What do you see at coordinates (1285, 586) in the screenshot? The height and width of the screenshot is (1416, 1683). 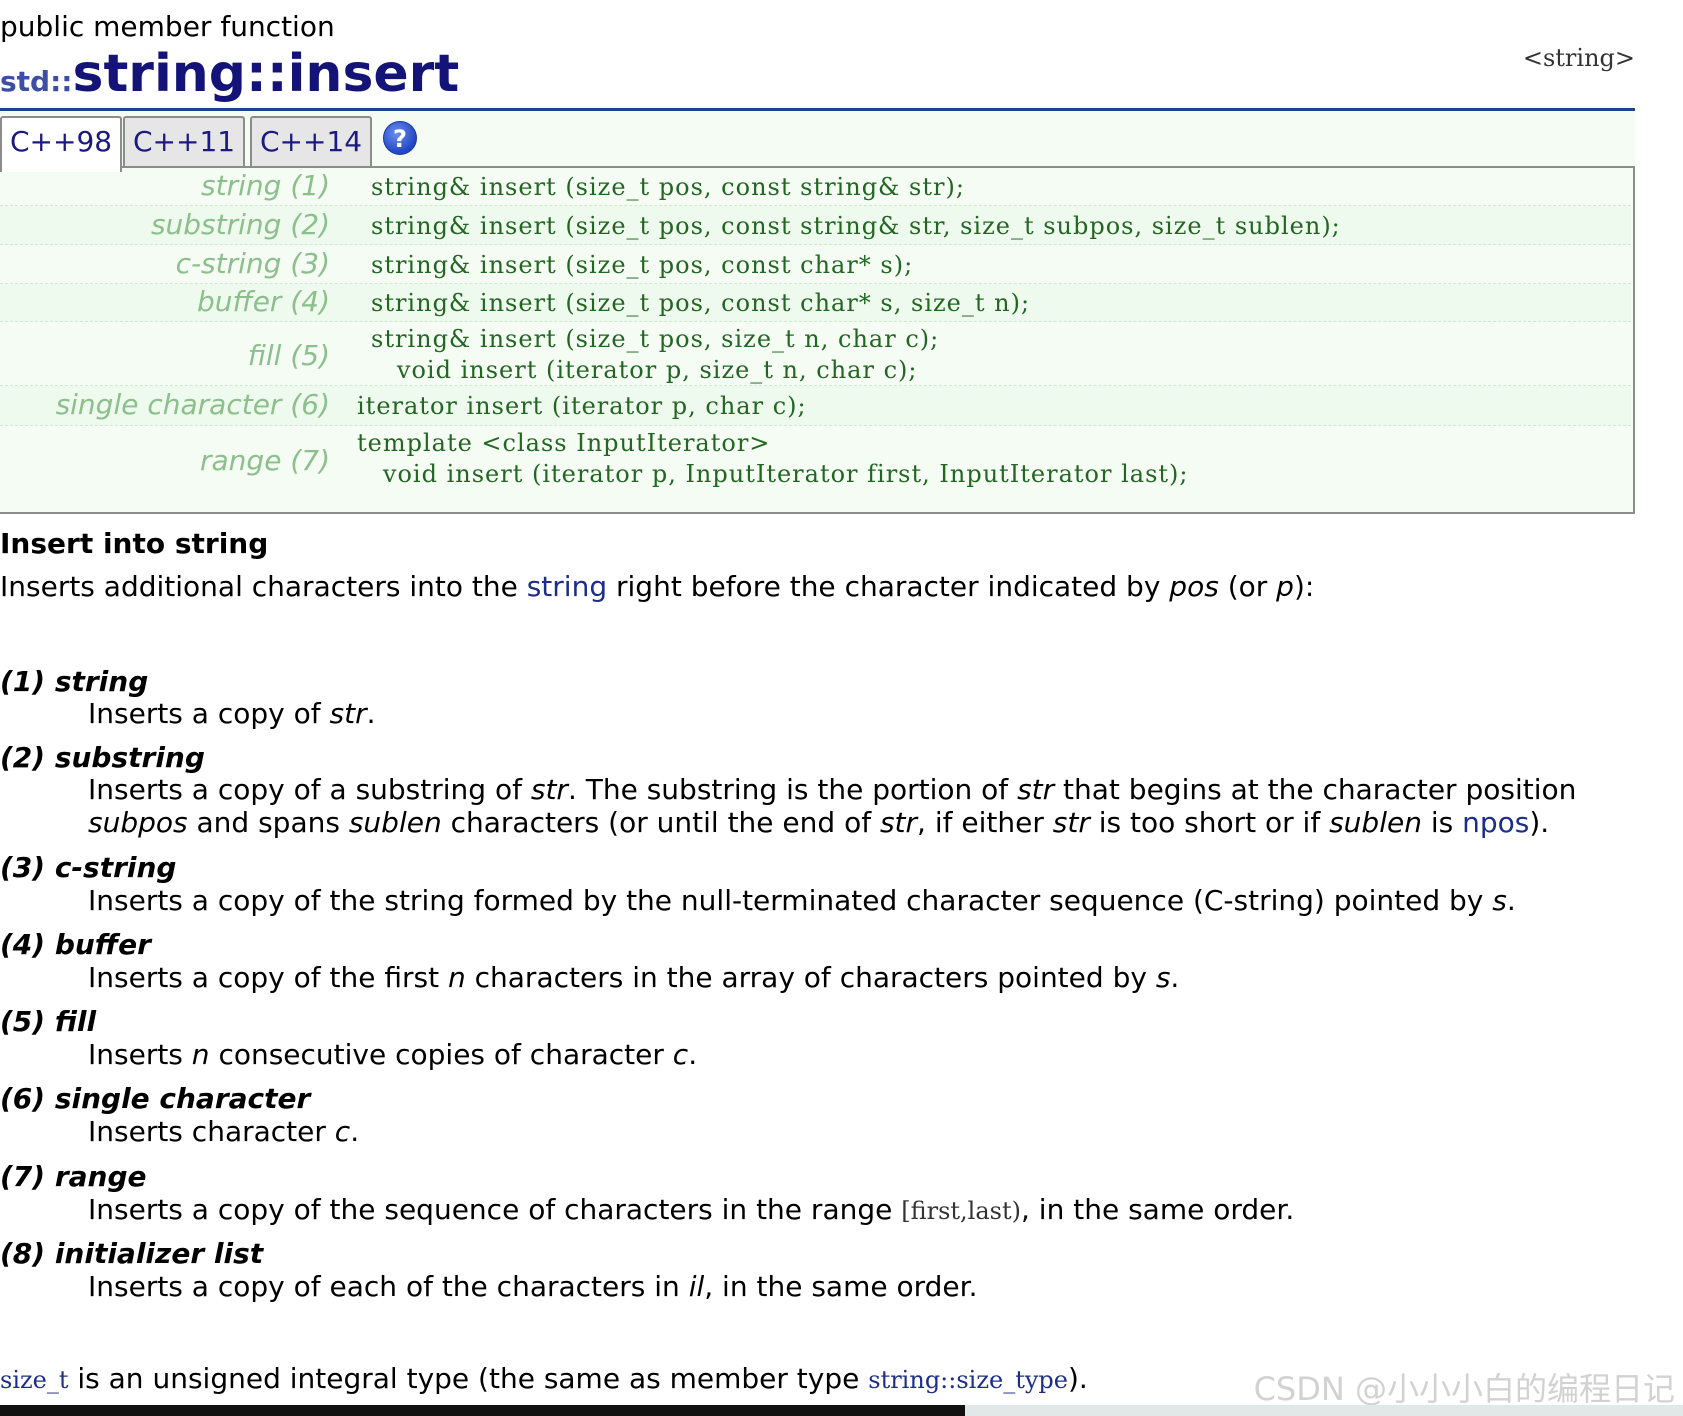 I see `param-ref: p` at bounding box center [1285, 586].